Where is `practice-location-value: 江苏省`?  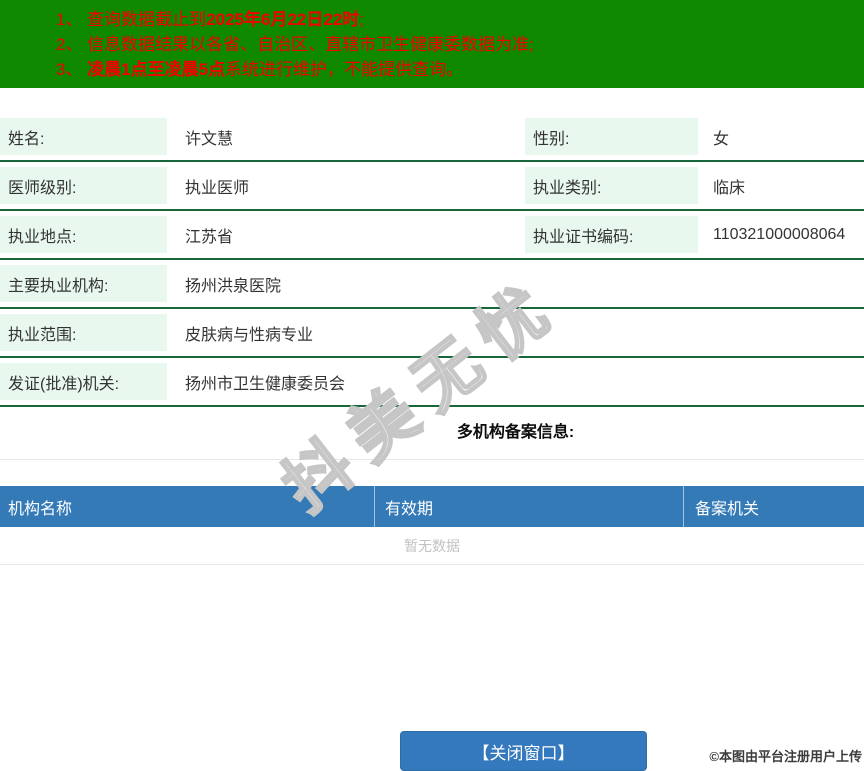
practice-location-value: 江苏省 is located at coordinates (209, 237).